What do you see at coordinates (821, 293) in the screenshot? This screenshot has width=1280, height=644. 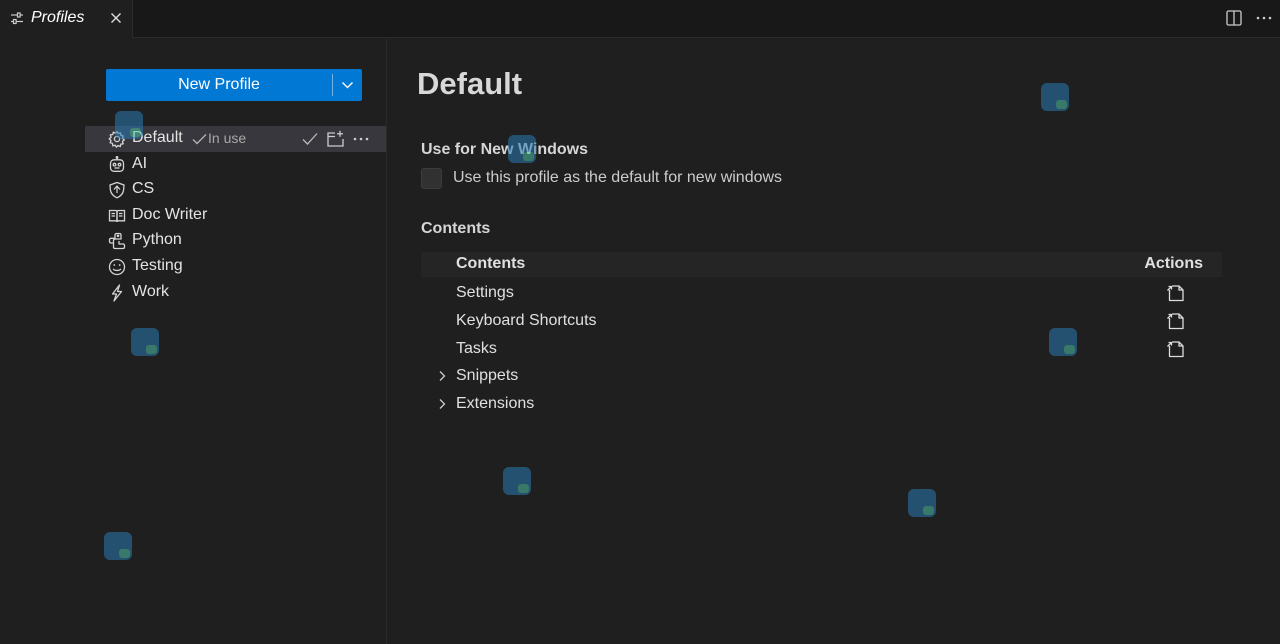 I see `table-row: Settings` at bounding box center [821, 293].